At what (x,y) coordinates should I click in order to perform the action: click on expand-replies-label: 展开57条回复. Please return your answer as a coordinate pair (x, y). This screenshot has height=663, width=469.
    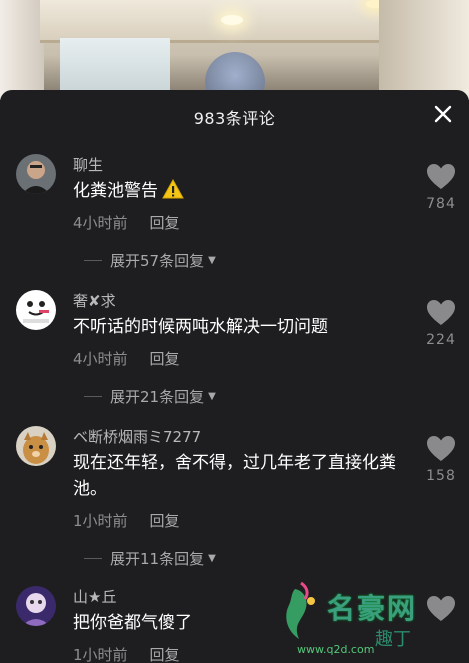
    Looking at the image, I should click on (157, 261).